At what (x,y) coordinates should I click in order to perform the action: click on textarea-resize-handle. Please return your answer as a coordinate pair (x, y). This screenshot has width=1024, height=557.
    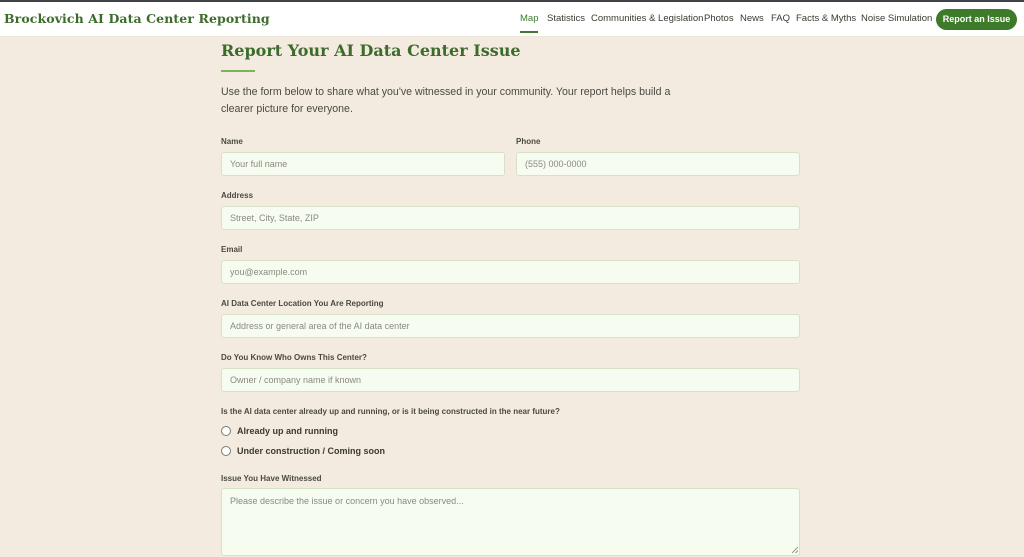
    Looking at the image, I should click on (795, 550).